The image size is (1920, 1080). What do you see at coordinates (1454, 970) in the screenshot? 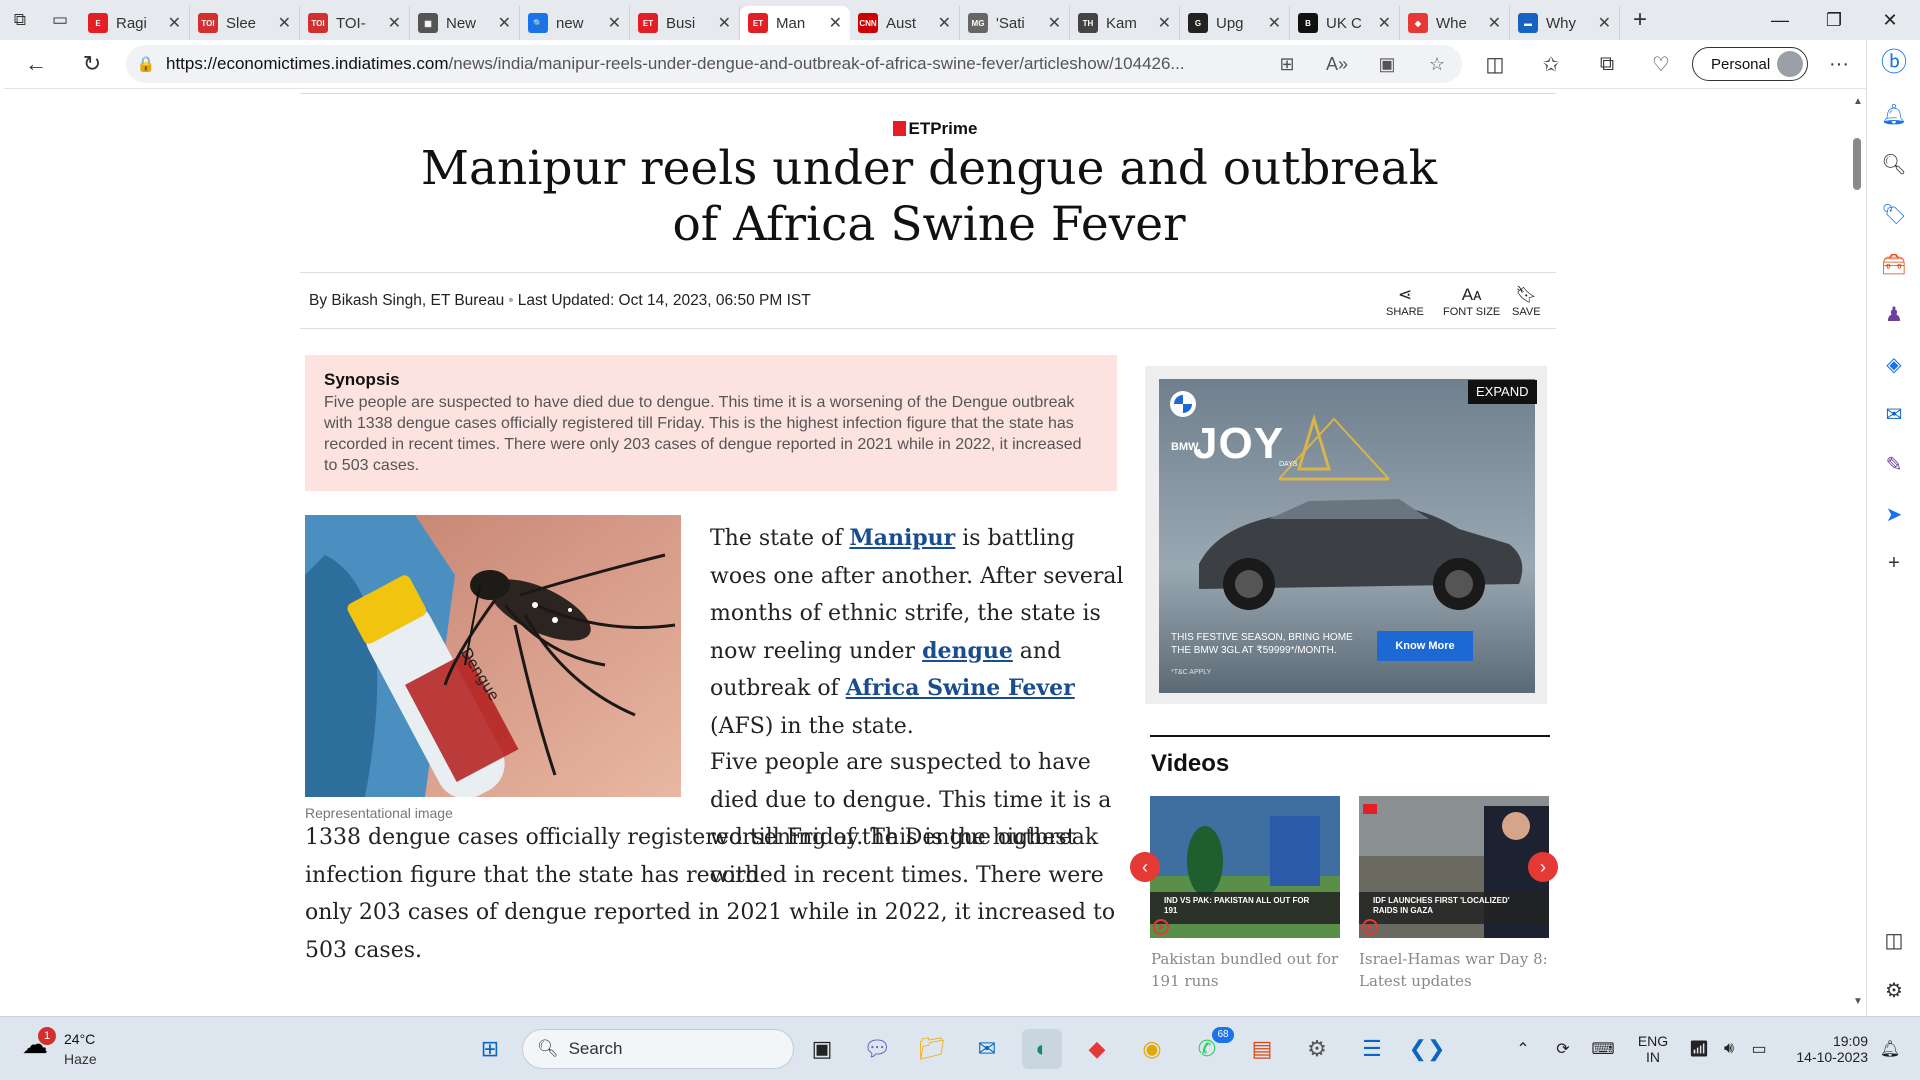
I see `video-title-2: Israel-Hamas war Day 8: Latest updates` at bounding box center [1454, 970].